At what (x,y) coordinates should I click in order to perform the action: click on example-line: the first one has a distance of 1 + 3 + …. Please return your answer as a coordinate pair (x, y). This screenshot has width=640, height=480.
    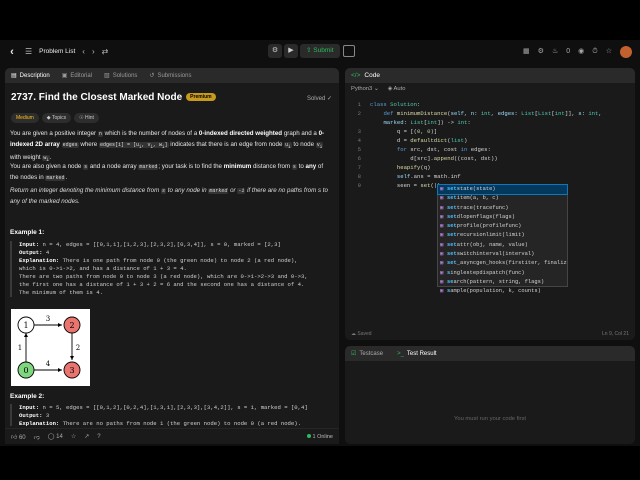
    Looking at the image, I should click on (162, 284).